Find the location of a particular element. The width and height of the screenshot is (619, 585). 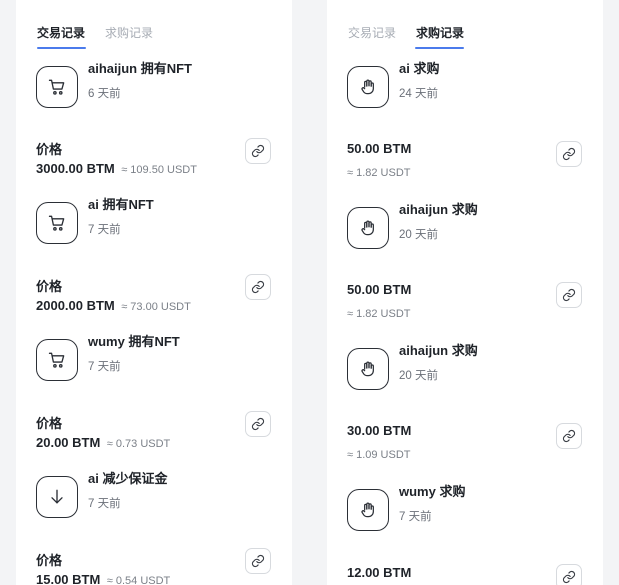

price-approx-usdt: ≈ 73.00 USDT is located at coordinates (156, 307).